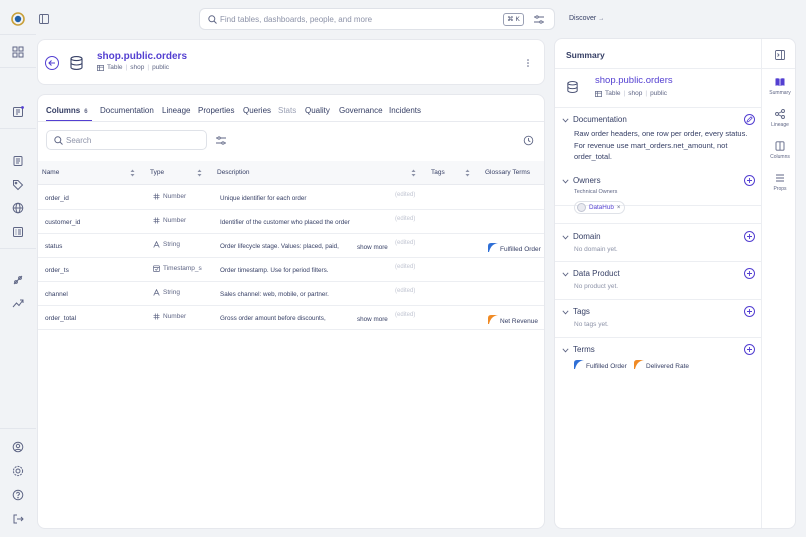 The image size is (806, 537). What do you see at coordinates (56, 294) in the screenshot?
I see `column-name: channel` at bounding box center [56, 294].